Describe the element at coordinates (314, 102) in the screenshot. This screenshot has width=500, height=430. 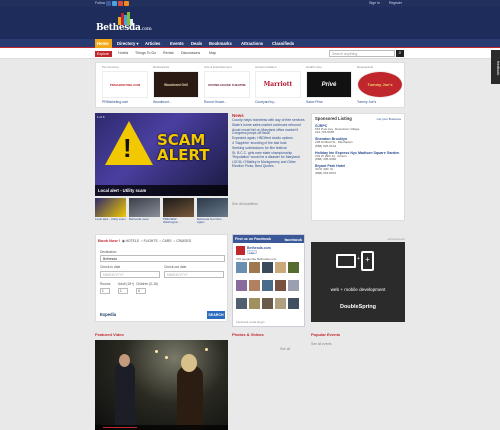
I see `sponsor-name: Salon Prive` at that location.